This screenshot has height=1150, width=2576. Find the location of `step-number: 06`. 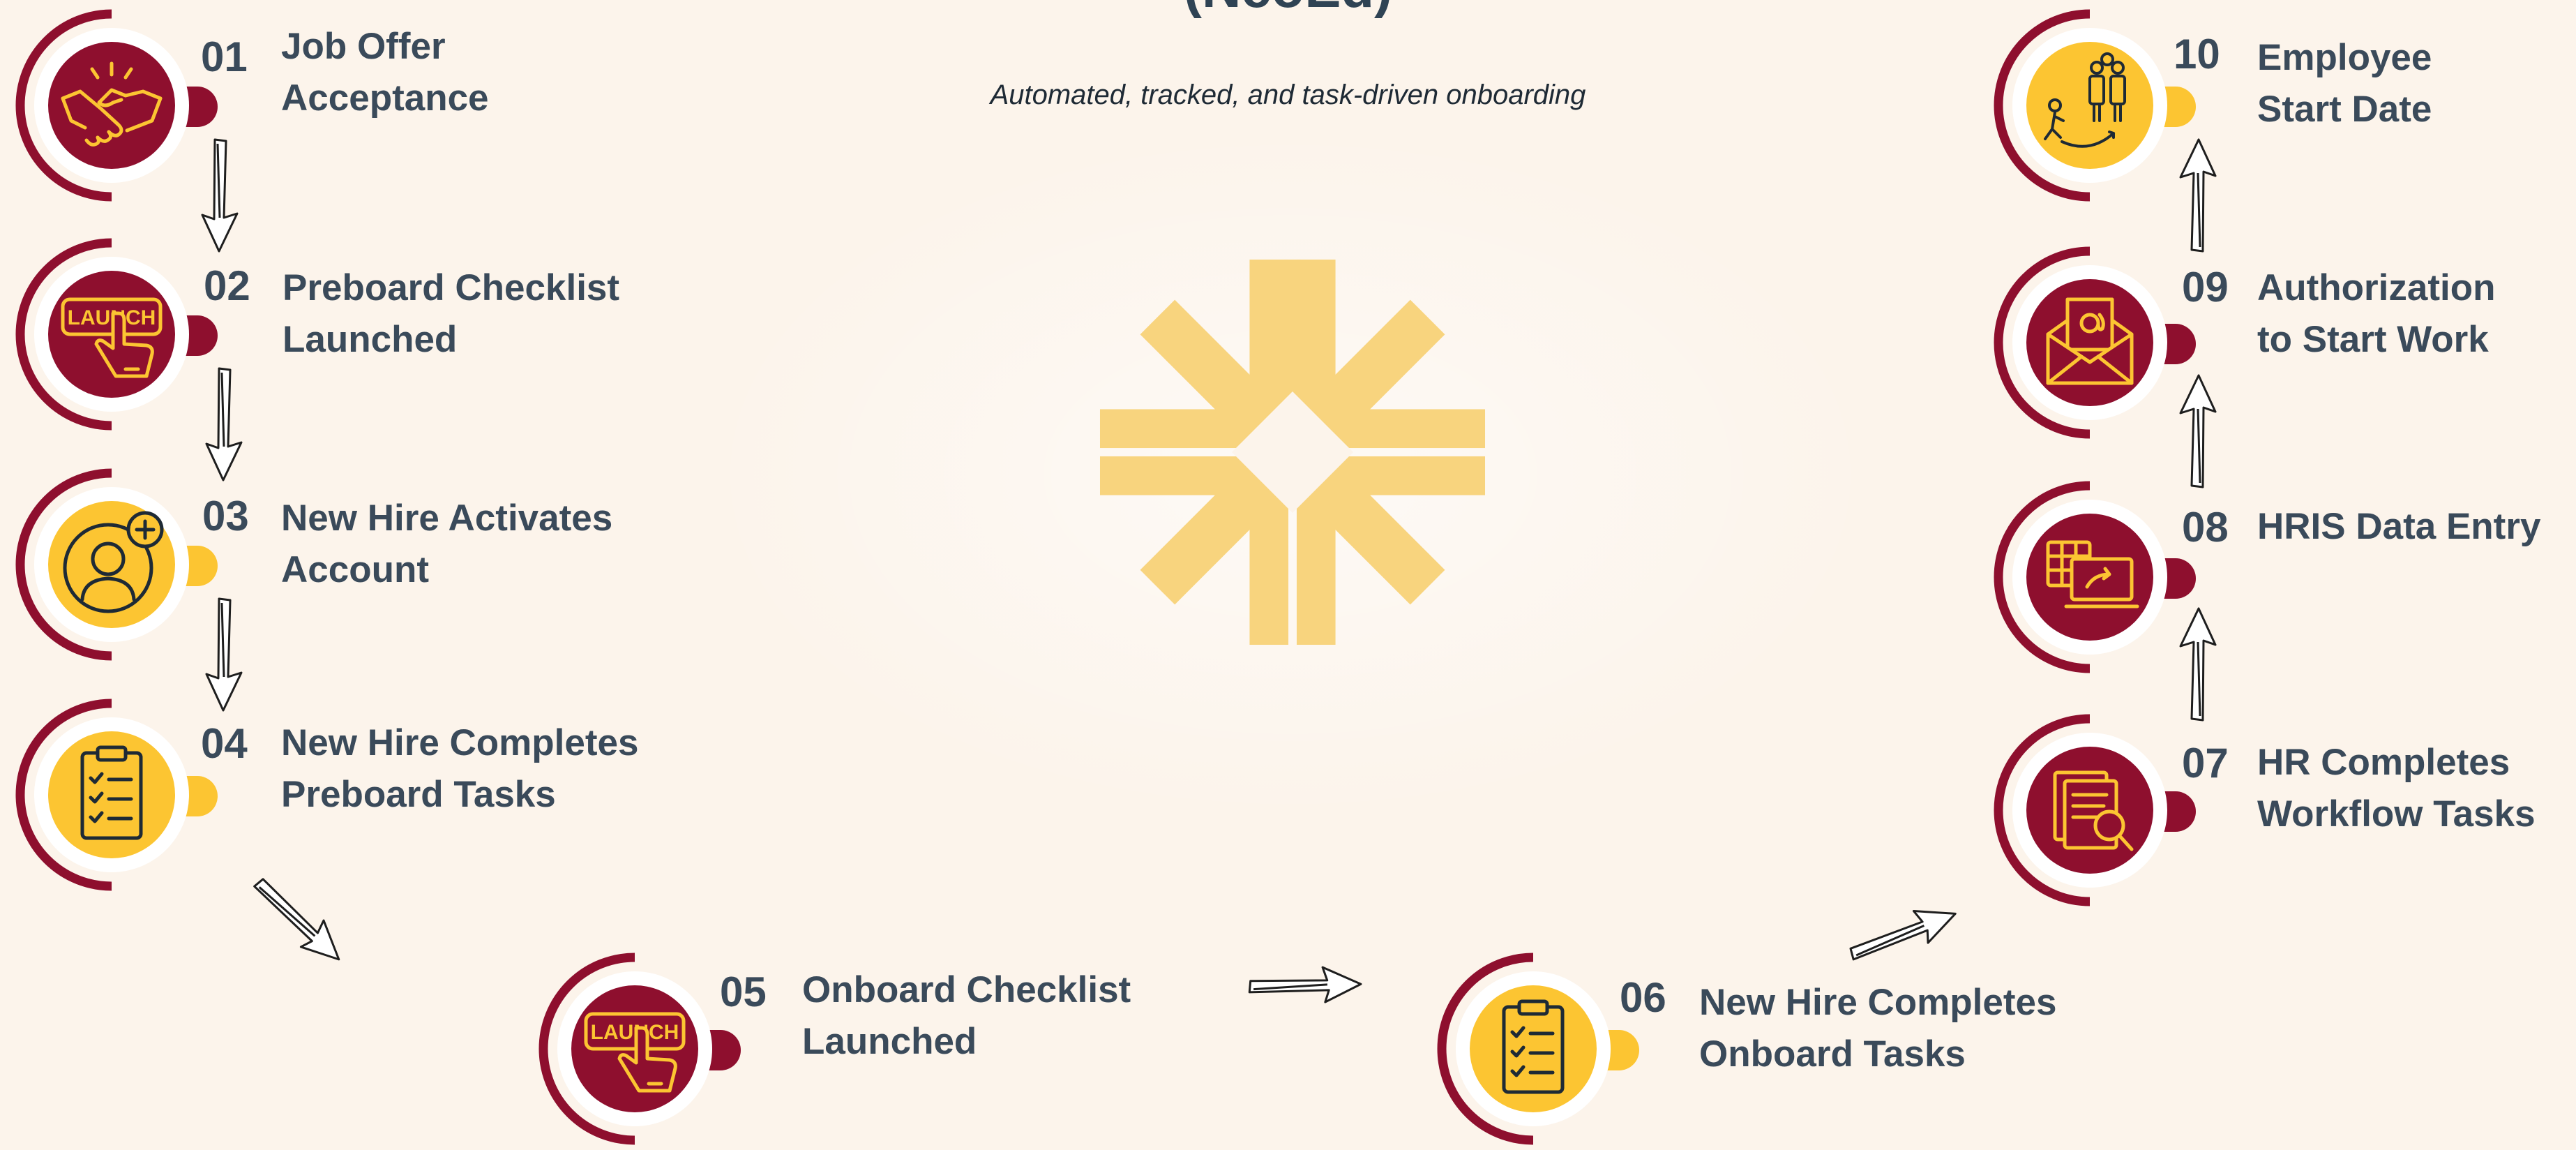

step-number: 06 is located at coordinates (1643, 997).